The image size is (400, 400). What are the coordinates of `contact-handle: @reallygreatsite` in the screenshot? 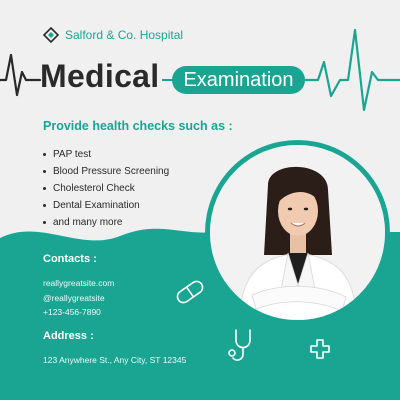 It's located at (74, 298).